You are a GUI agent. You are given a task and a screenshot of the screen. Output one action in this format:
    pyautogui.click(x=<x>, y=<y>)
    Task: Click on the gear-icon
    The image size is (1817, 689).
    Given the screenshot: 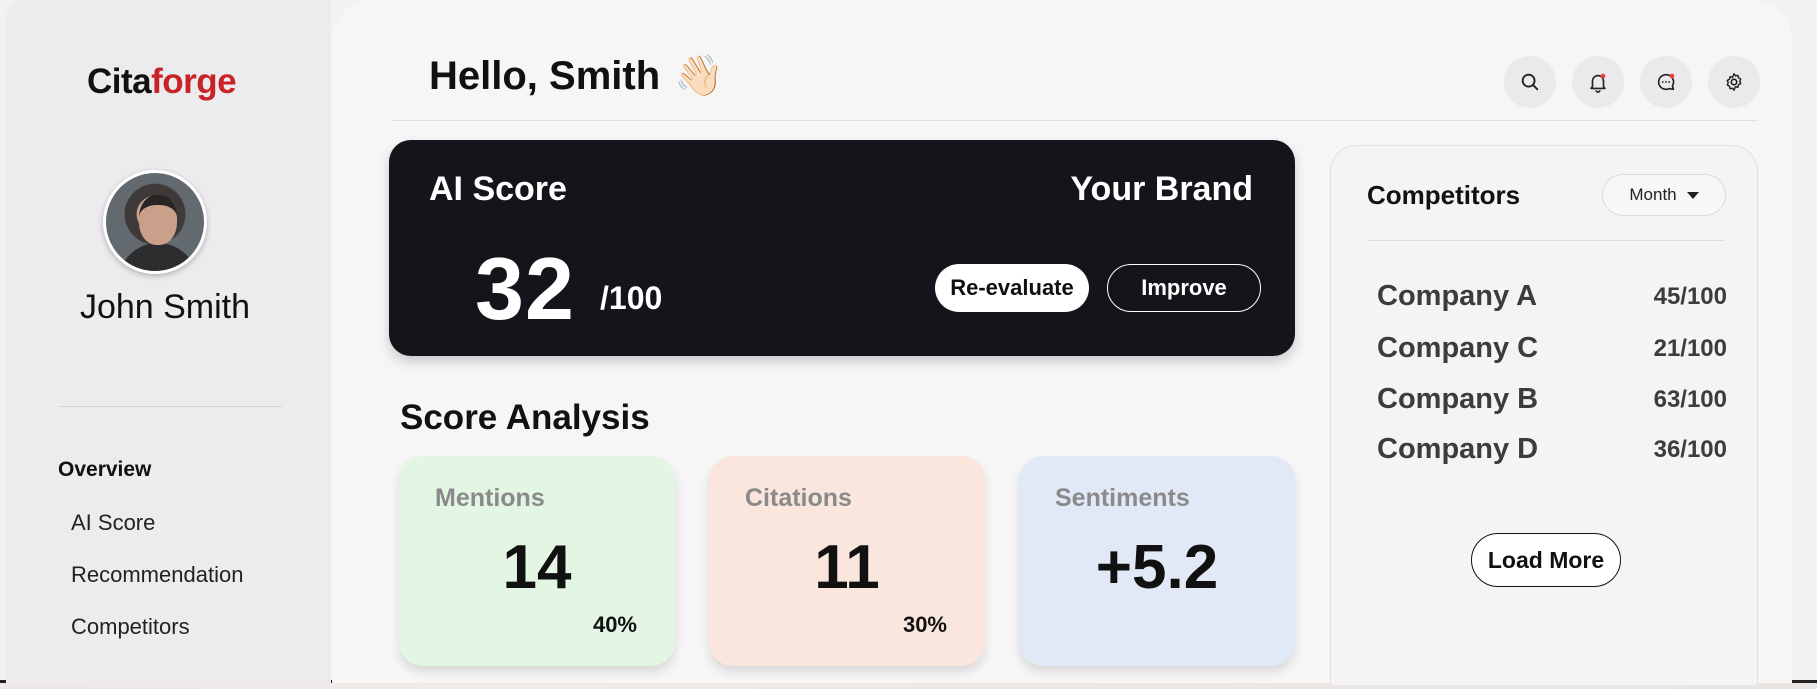 What is the action you would take?
    pyautogui.click(x=1734, y=82)
    